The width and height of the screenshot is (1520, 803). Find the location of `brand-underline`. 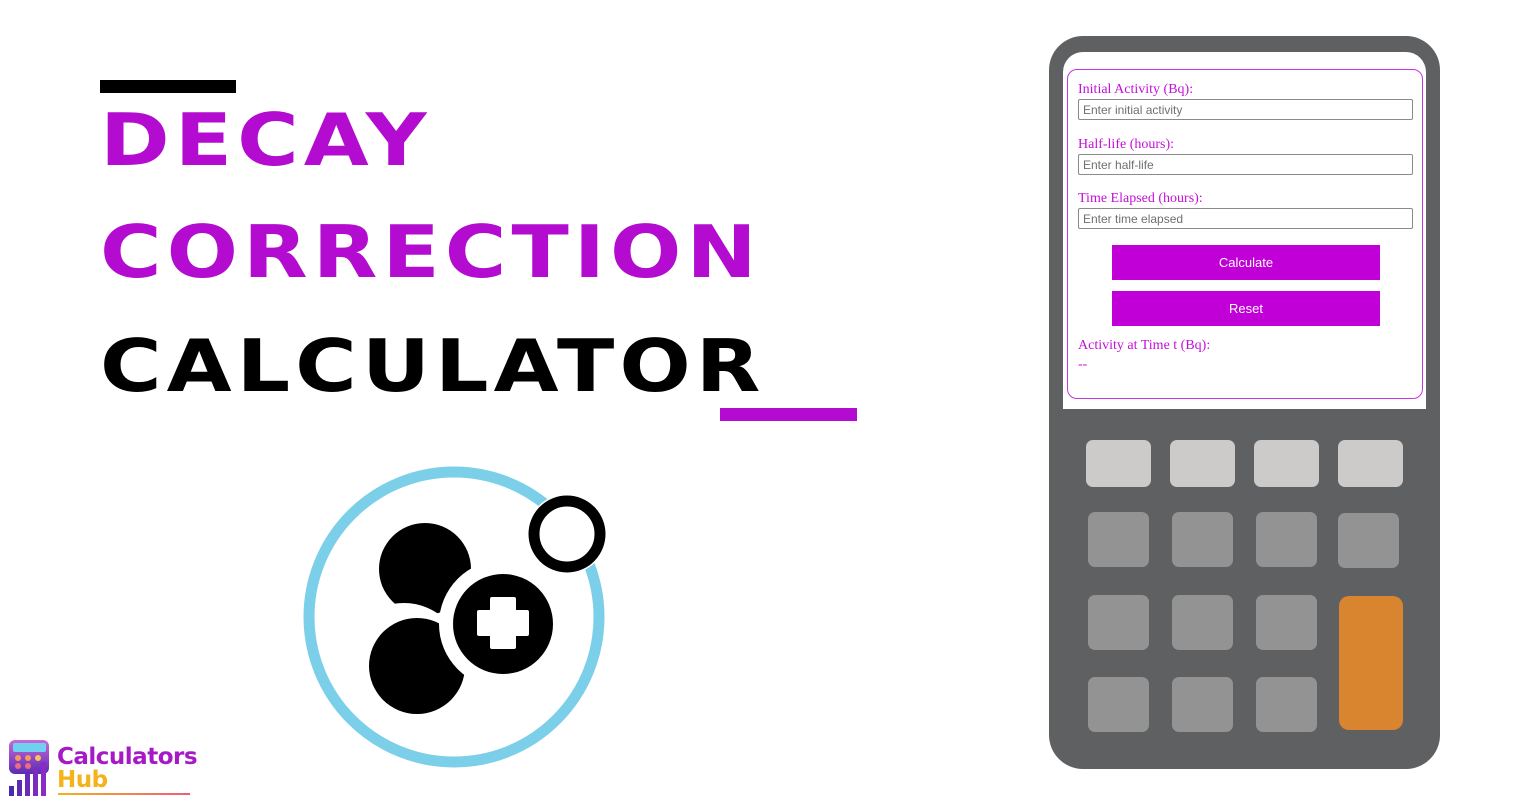

brand-underline is located at coordinates (124, 794).